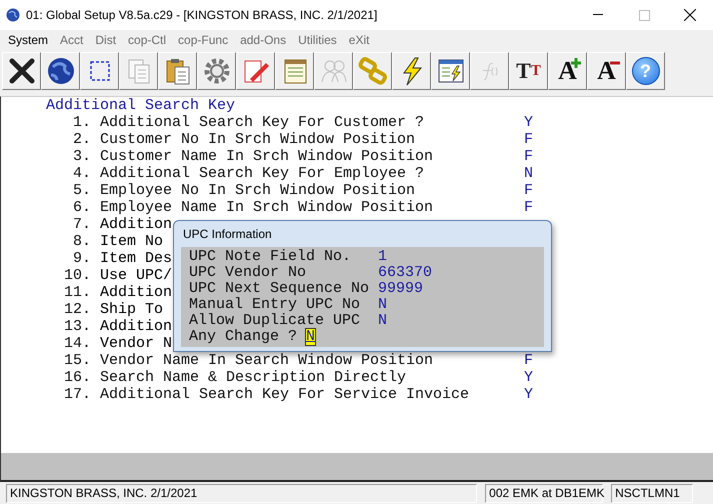  I want to click on setting-label: Customer Name In Srch Window Position, so click(267, 156).